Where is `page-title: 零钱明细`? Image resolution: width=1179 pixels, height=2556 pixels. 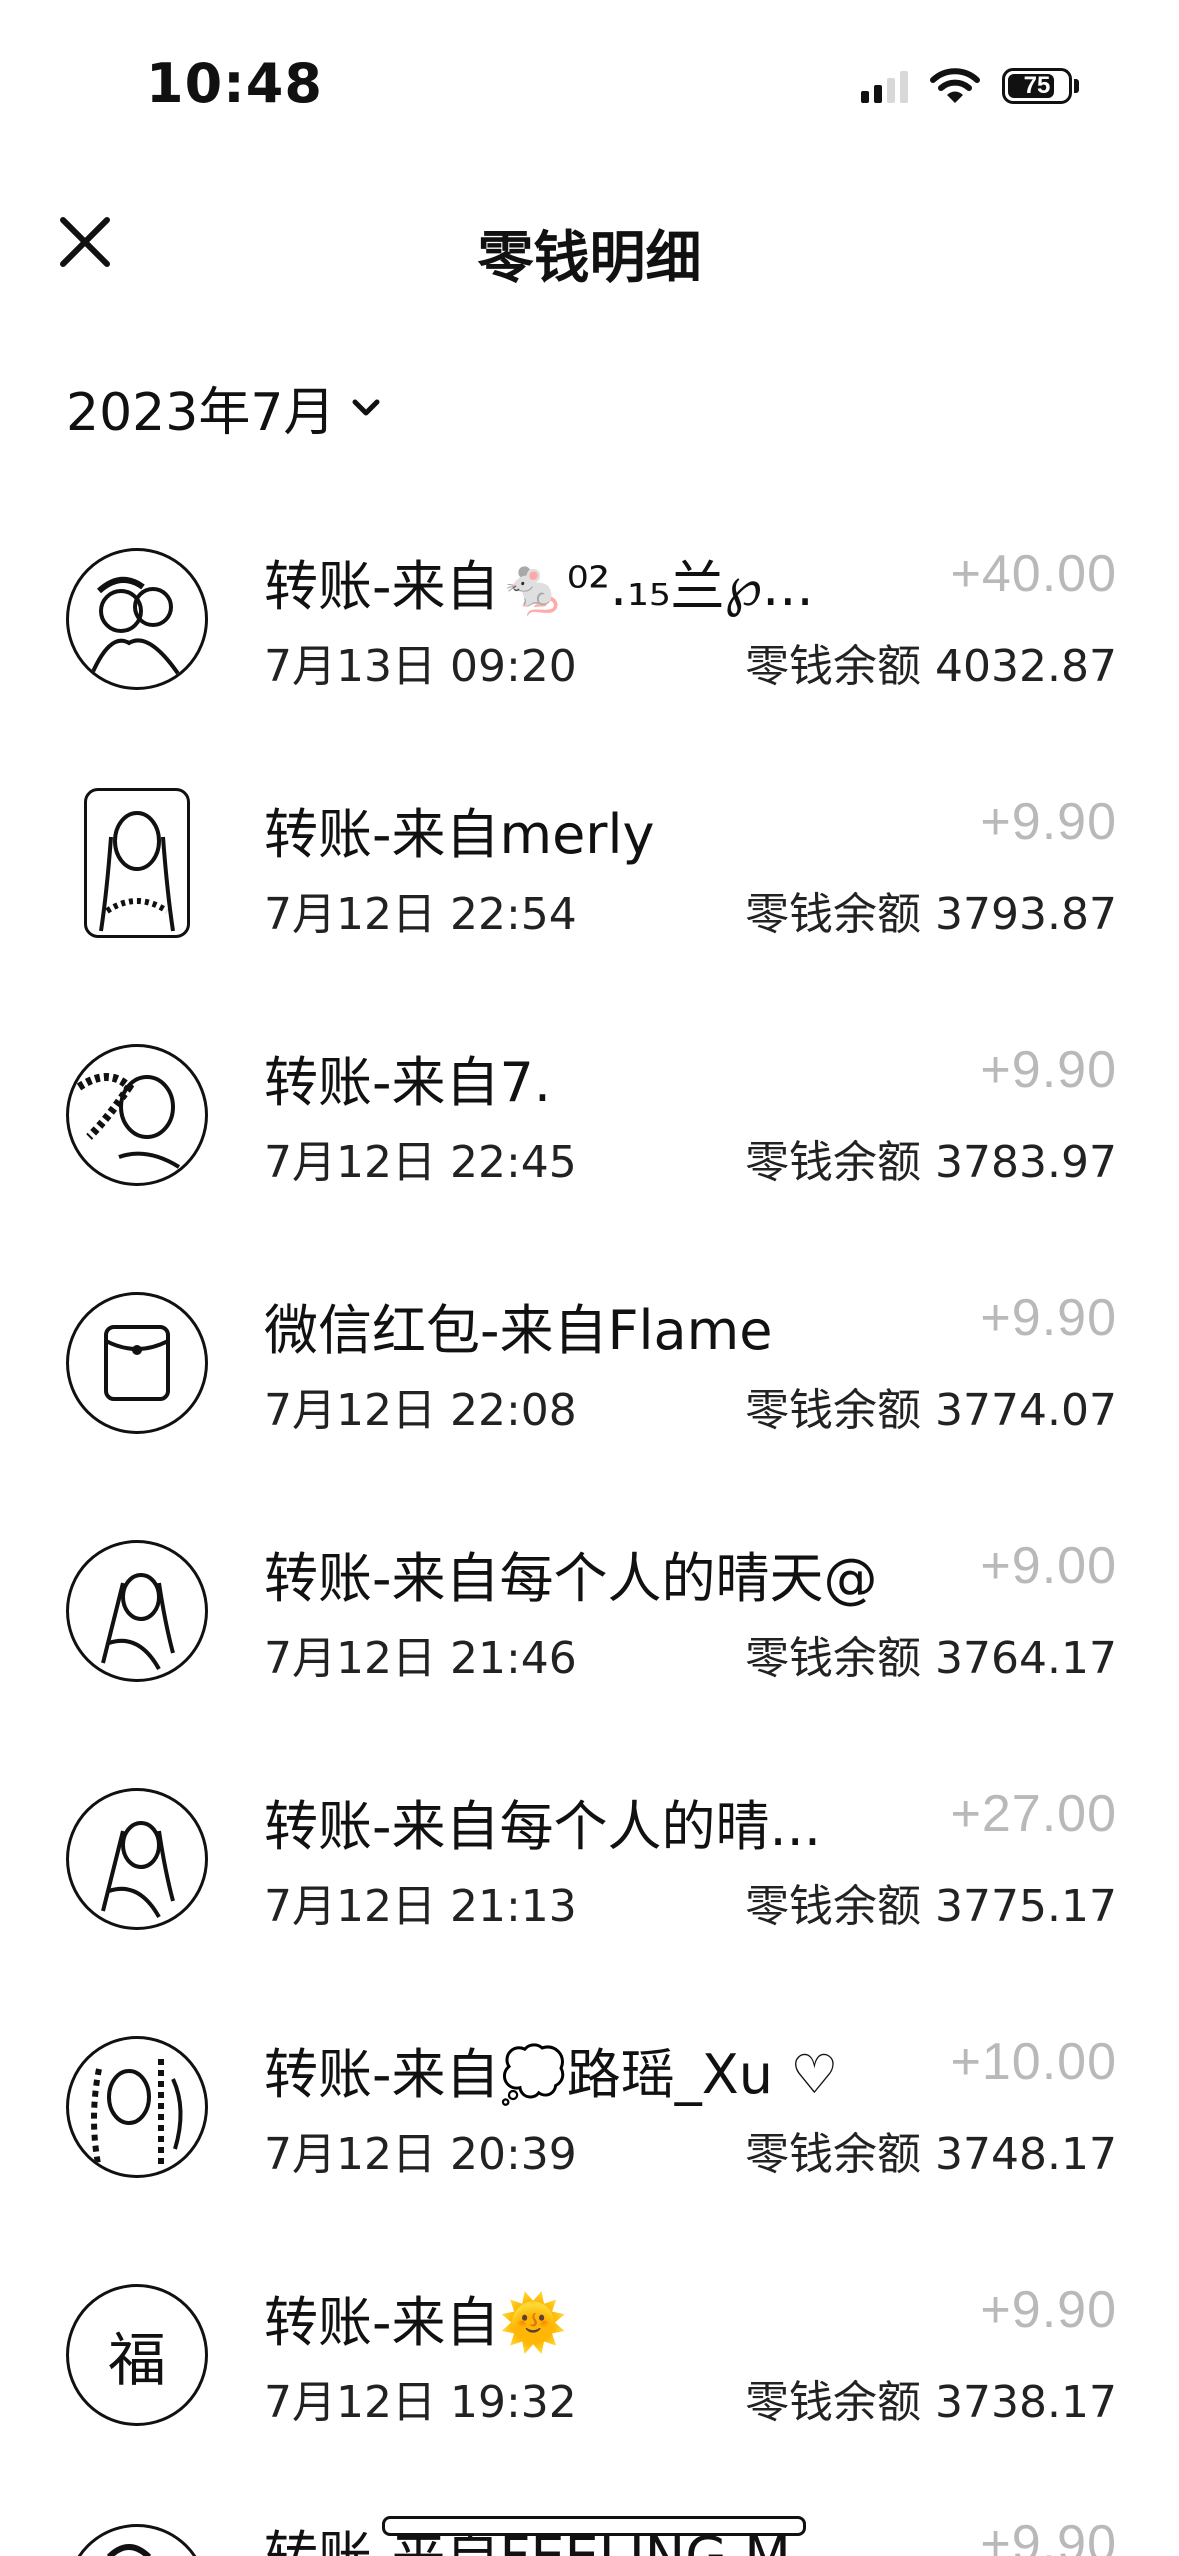
page-title: 零钱明细 is located at coordinates (589, 258).